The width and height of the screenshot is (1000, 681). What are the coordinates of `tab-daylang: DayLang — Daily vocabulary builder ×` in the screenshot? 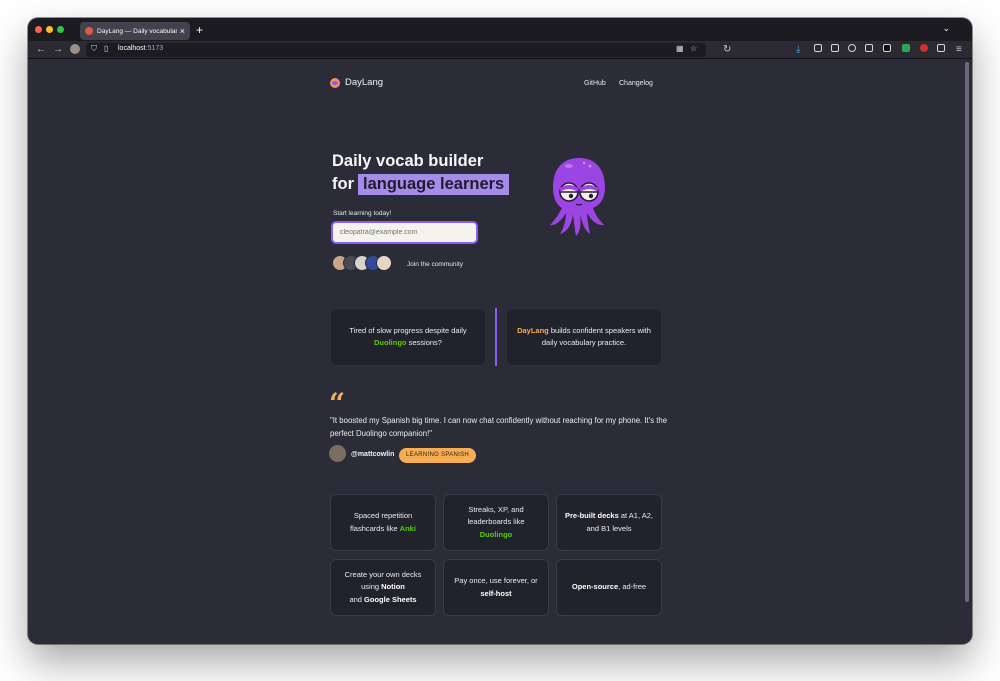 It's located at (135, 31).